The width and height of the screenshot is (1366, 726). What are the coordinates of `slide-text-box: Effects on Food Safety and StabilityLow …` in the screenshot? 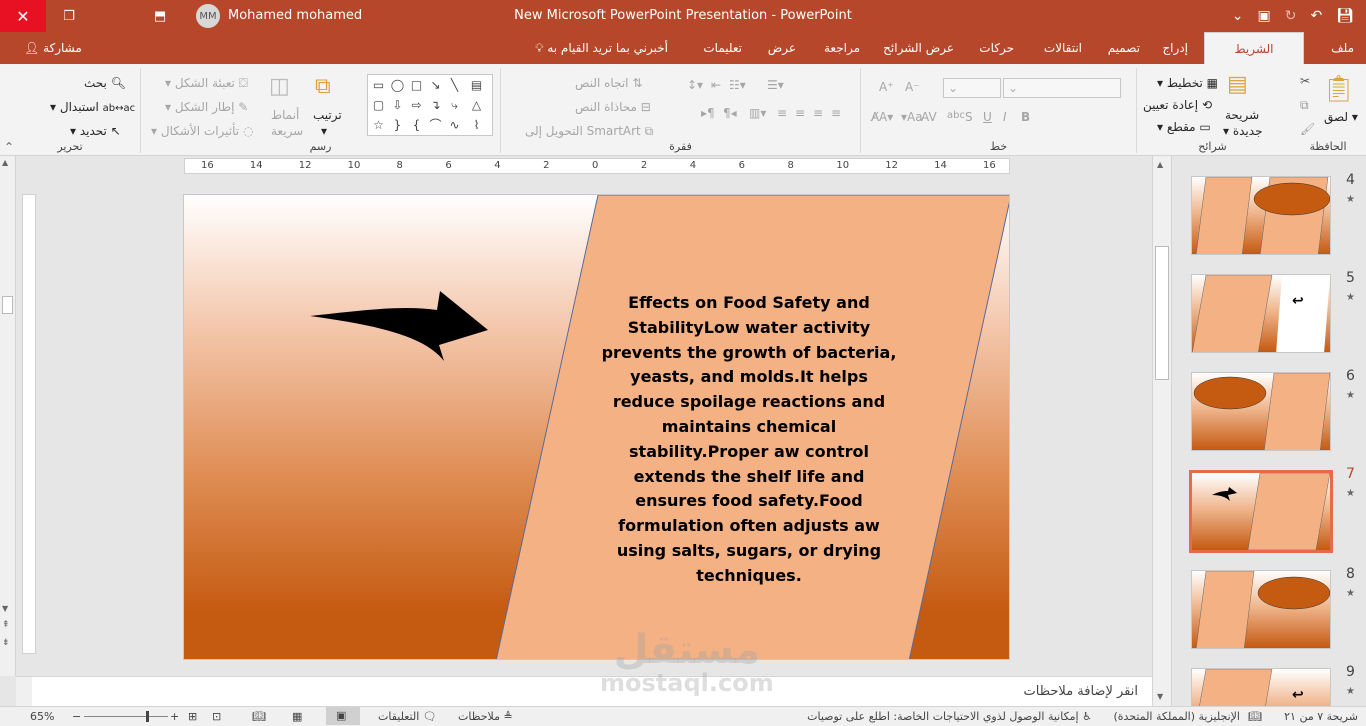 It's located at (749, 440).